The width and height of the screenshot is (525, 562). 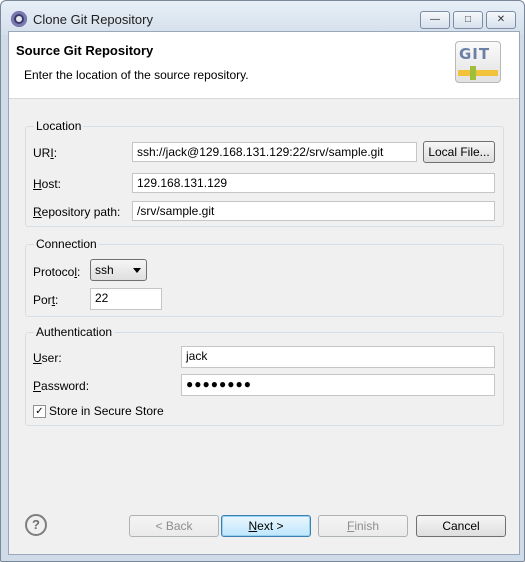 I want to click on repository-path-input: /srv/sample.git, so click(x=313, y=211).